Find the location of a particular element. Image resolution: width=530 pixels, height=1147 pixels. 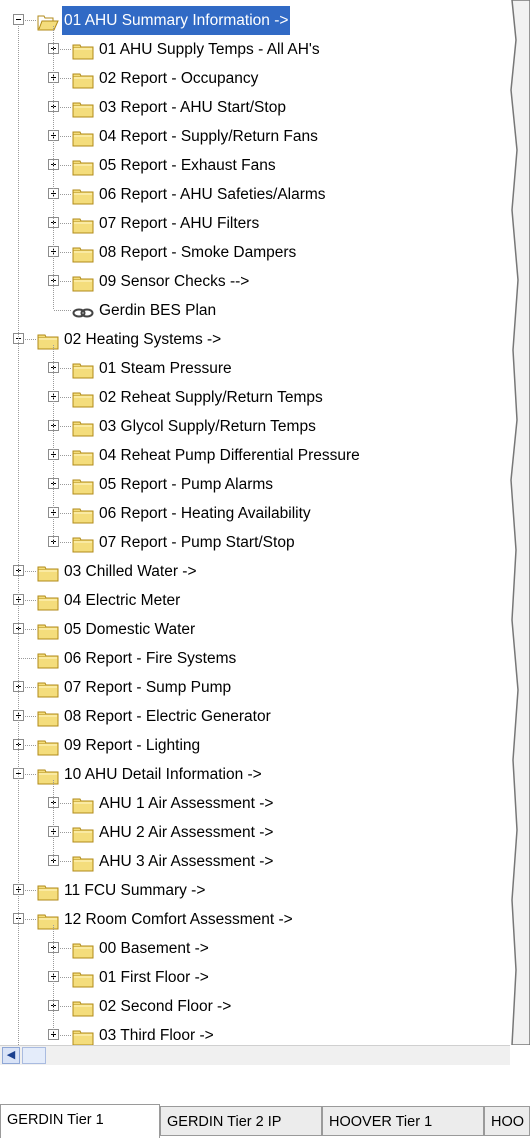

tree-item: 07 Report - Pump Start/Stop is located at coordinates (255, 542).